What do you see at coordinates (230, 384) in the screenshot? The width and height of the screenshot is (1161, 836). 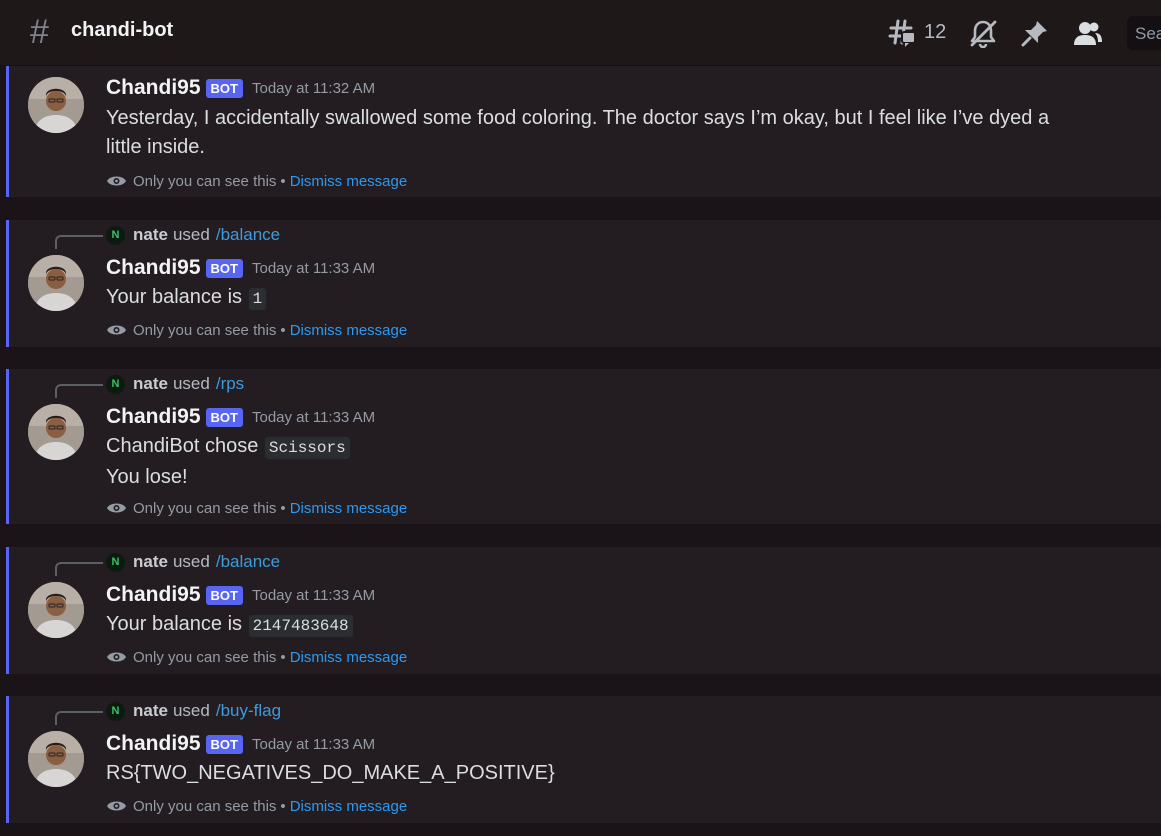 I see `command-name: /rps` at bounding box center [230, 384].